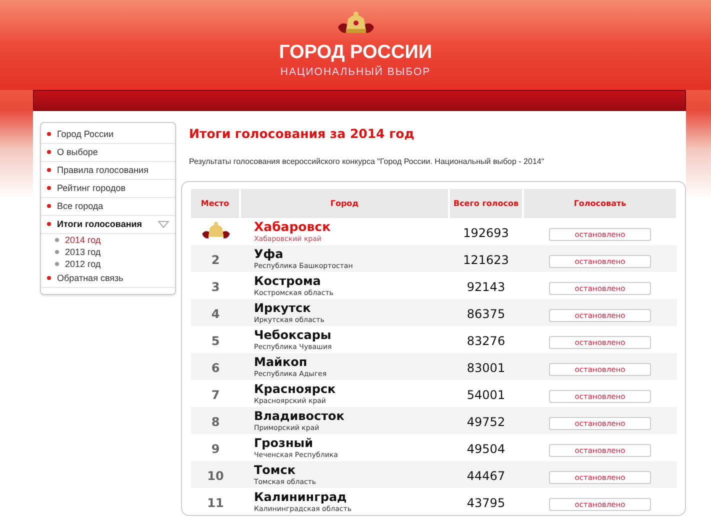 This screenshot has height=518, width=711. Describe the element at coordinates (108, 153) in the screenshot. I see `sidebar-item: О выборе` at that location.